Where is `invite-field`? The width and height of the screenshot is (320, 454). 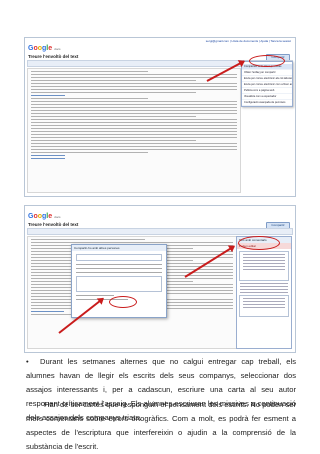
invite-field is located at coordinates (119, 257).